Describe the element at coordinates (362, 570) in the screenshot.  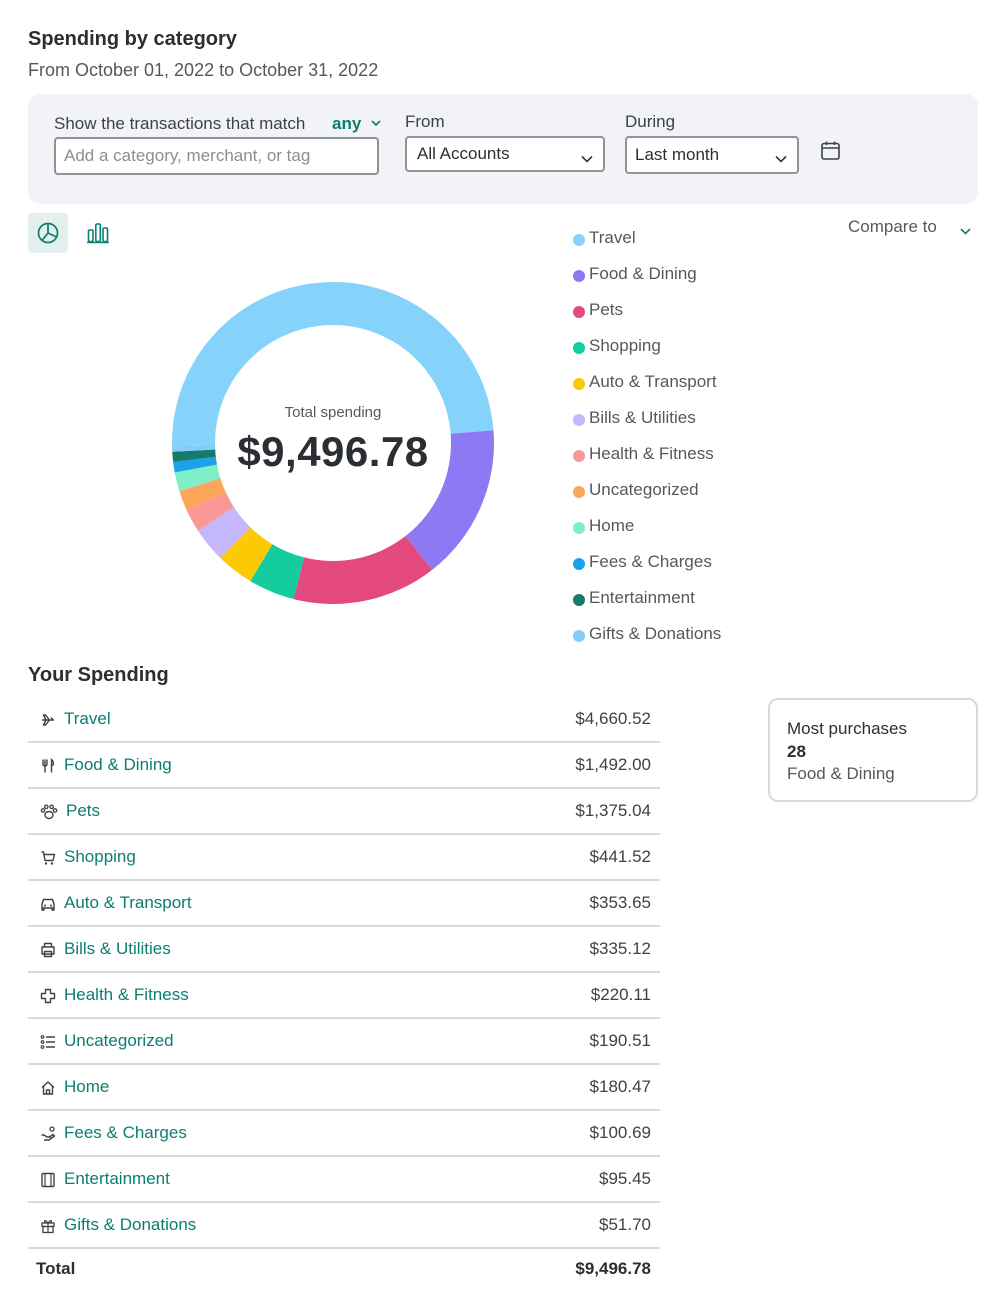
I see `donut-slice-pets` at that location.